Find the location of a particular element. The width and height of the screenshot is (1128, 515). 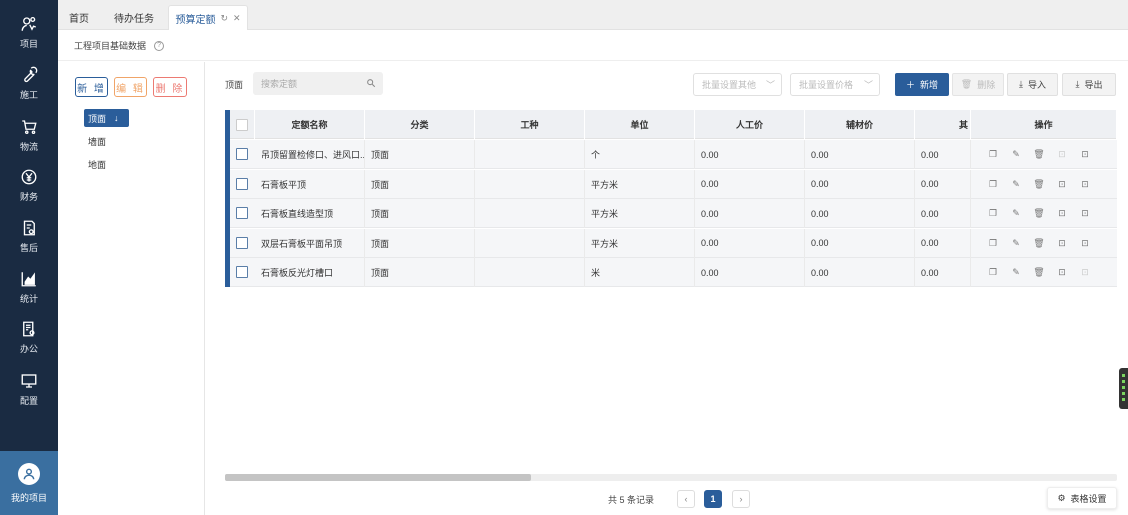

tree-edit-button: 编 辑 is located at coordinates (130, 87).